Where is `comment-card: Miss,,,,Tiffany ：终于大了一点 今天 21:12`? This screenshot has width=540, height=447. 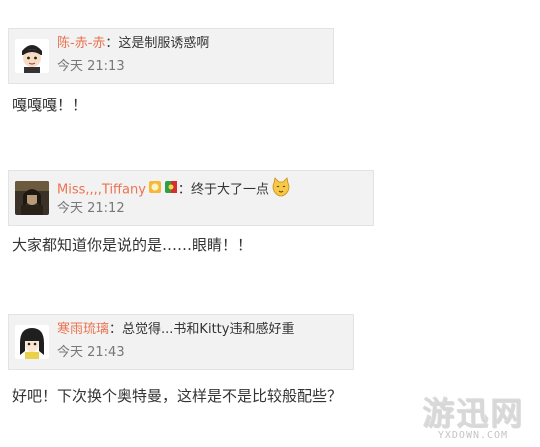 comment-card: Miss,,,,Tiffany ：终于大了一点 今天 21:12 is located at coordinates (191, 198).